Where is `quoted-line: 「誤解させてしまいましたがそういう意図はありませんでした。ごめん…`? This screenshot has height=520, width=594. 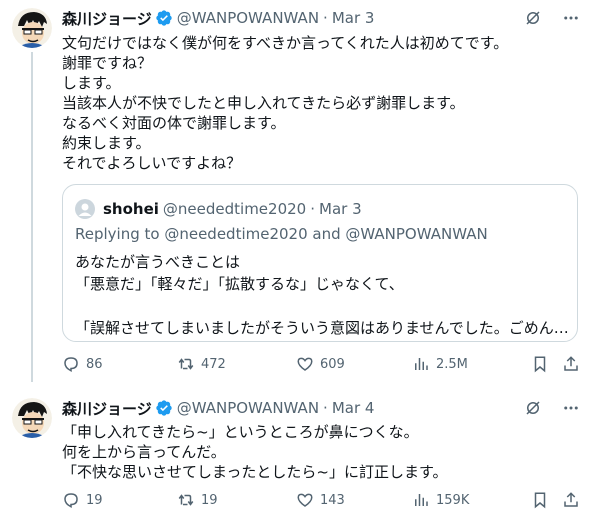 quoted-line: 「誤解させてしまいましたがそういう意図はありませんでした。ごめん… is located at coordinates (322, 328).